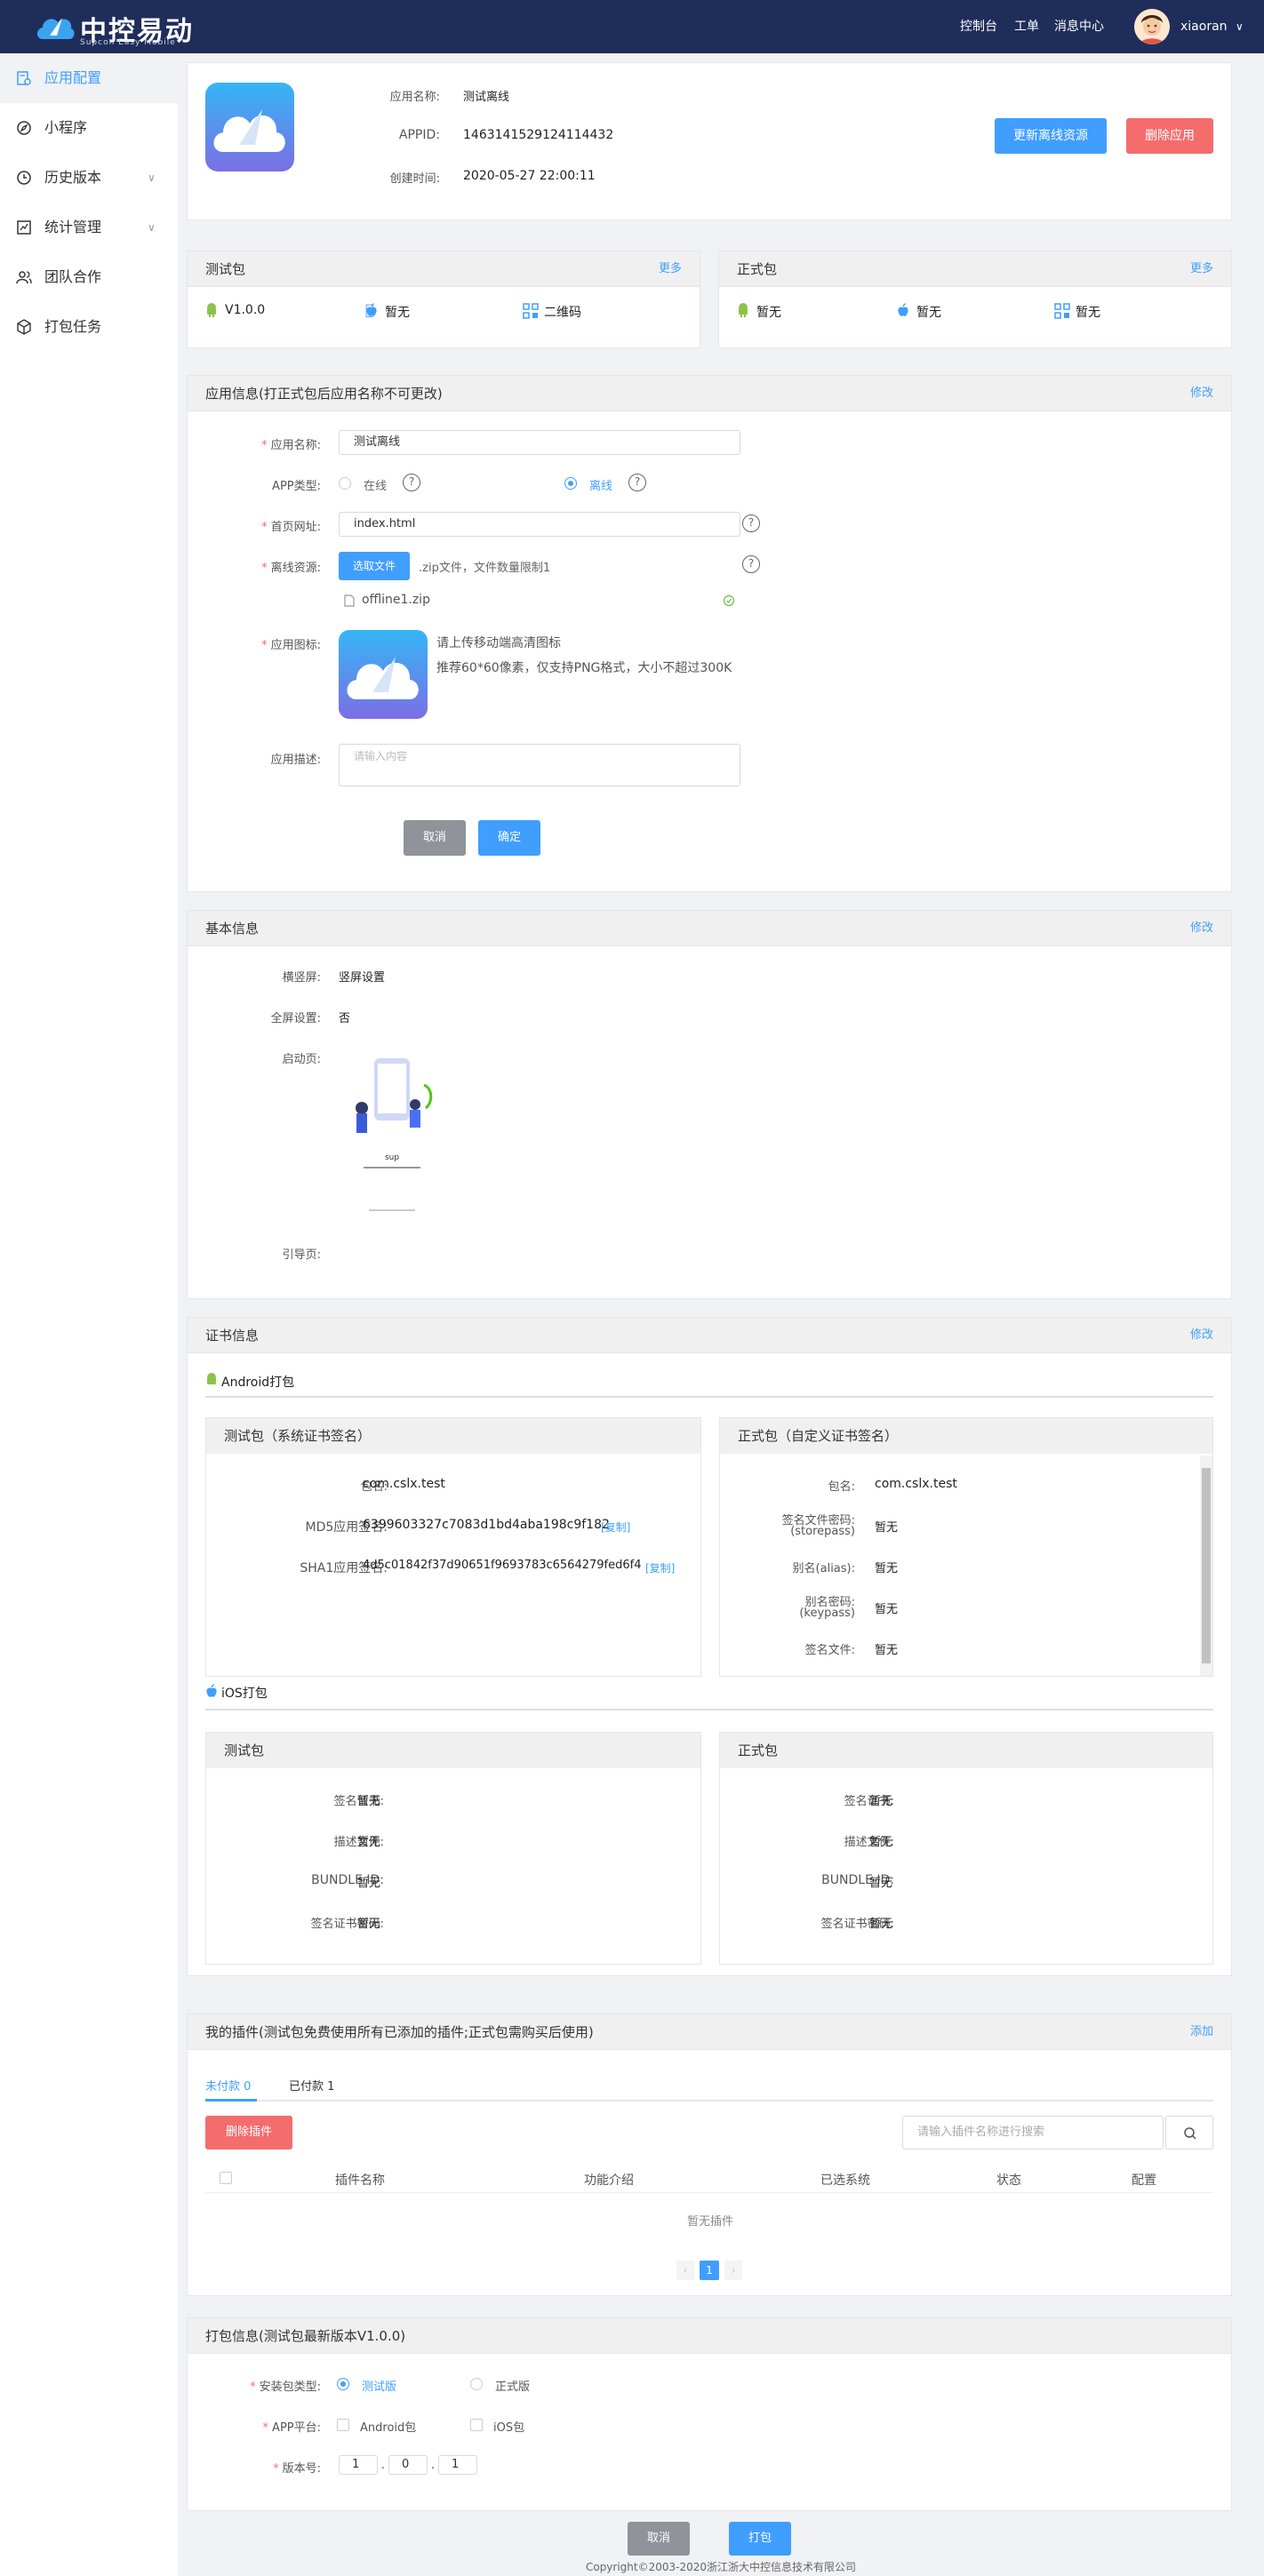 The image size is (1264, 2576). Describe the element at coordinates (1144, 2180) in the screenshot. I see `column-config: 配置` at that location.